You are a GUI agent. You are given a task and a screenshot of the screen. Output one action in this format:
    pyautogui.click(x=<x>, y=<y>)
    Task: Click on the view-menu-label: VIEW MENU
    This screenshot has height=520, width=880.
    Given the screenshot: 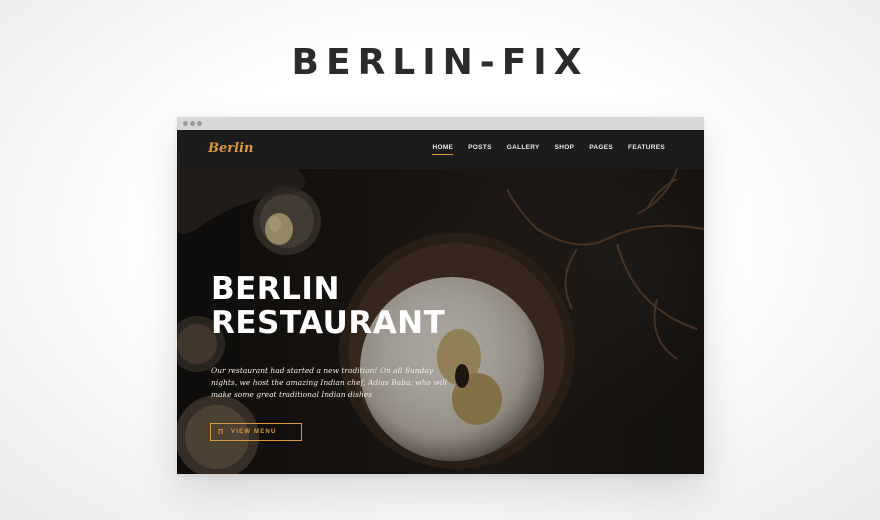 What is the action you would take?
    pyautogui.click(x=254, y=432)
    